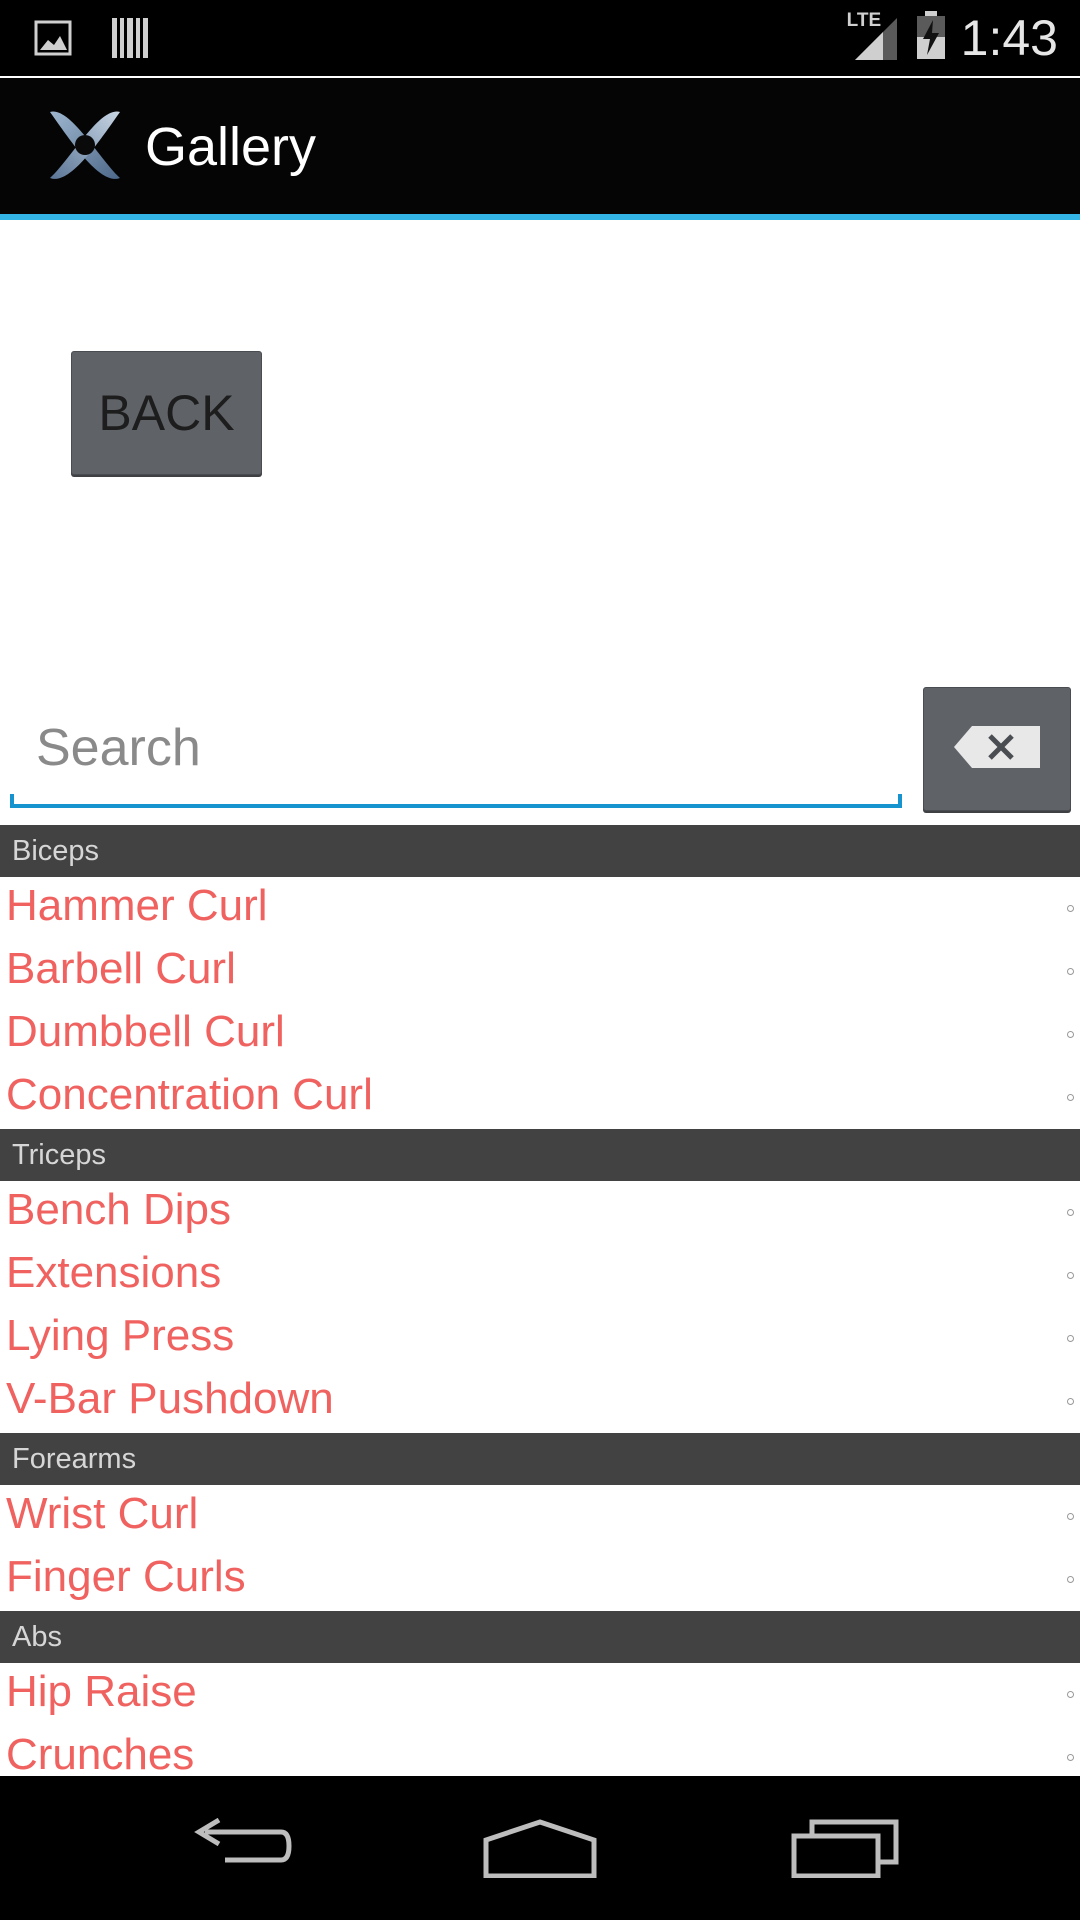  Describe the element at coordinates (540, 38) in the screenshot. I see `status-bar: LTE 1:43` at that location.